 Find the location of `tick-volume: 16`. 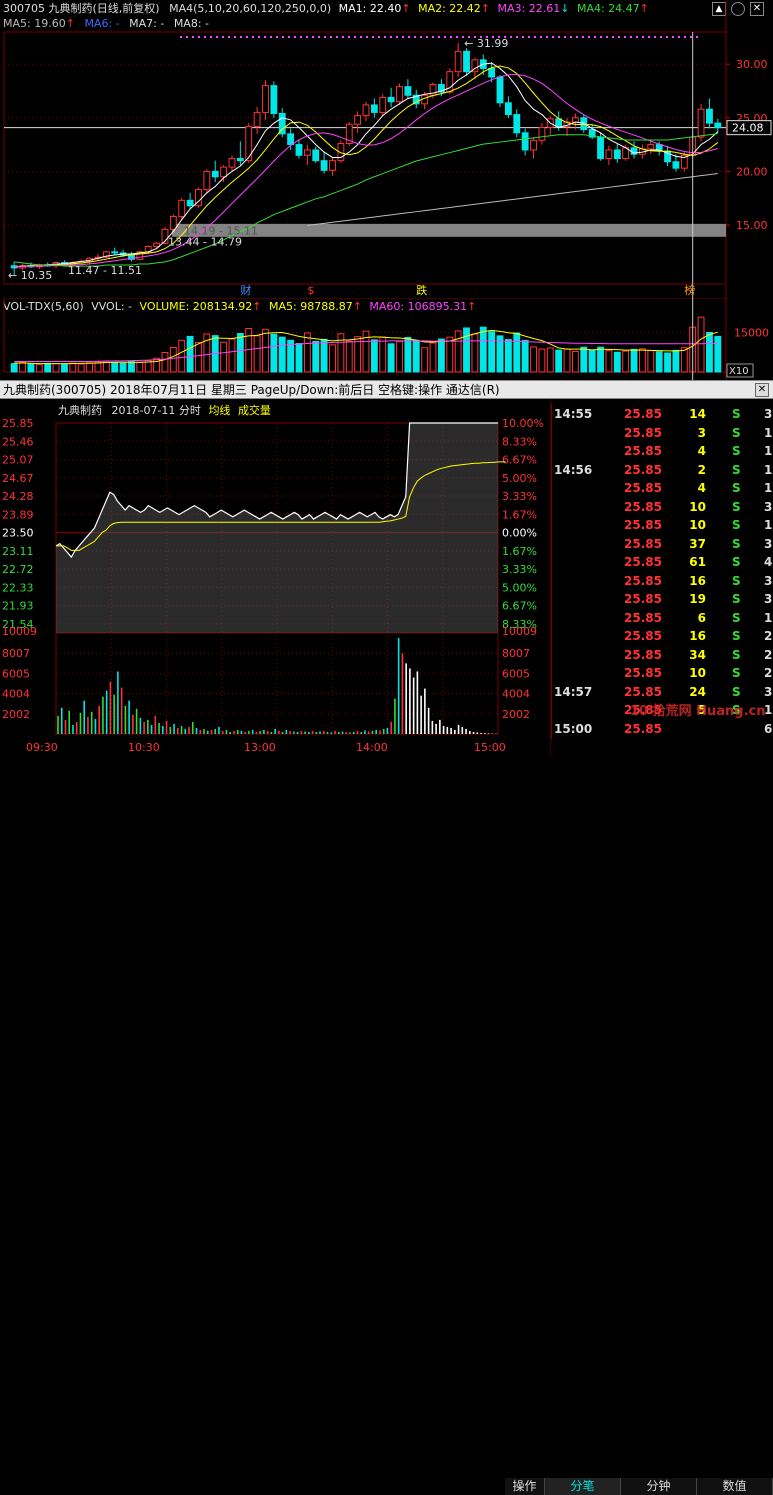

tick-volume: 16 is located at coordinates (697, 580).